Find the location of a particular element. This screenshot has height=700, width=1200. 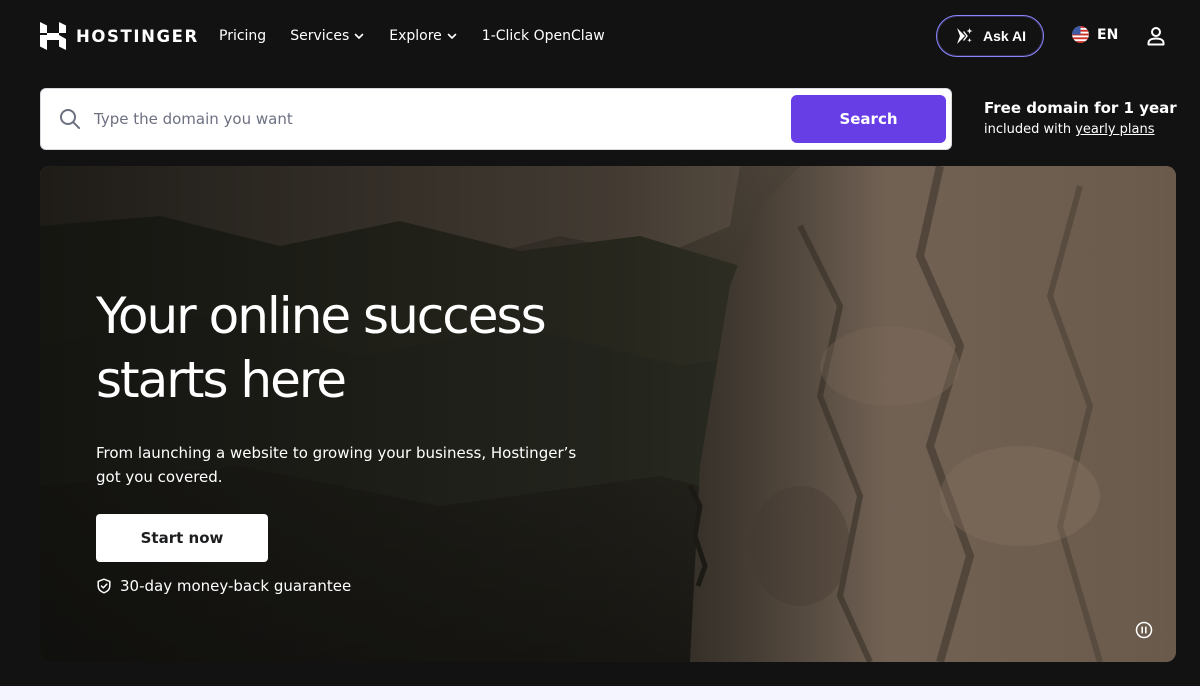

money-back-guarantee: 30-day money-back guarantee is located at coordinates (356, 586).